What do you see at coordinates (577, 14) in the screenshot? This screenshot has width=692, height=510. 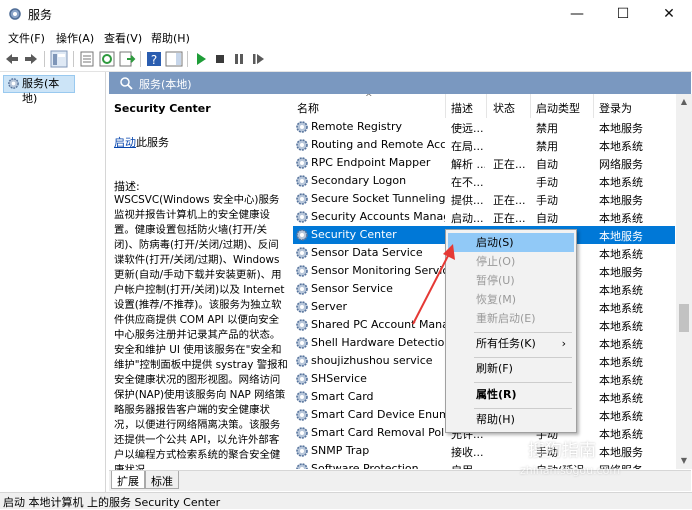 I see `minimize-button: —` at bounding box center [577, 14].